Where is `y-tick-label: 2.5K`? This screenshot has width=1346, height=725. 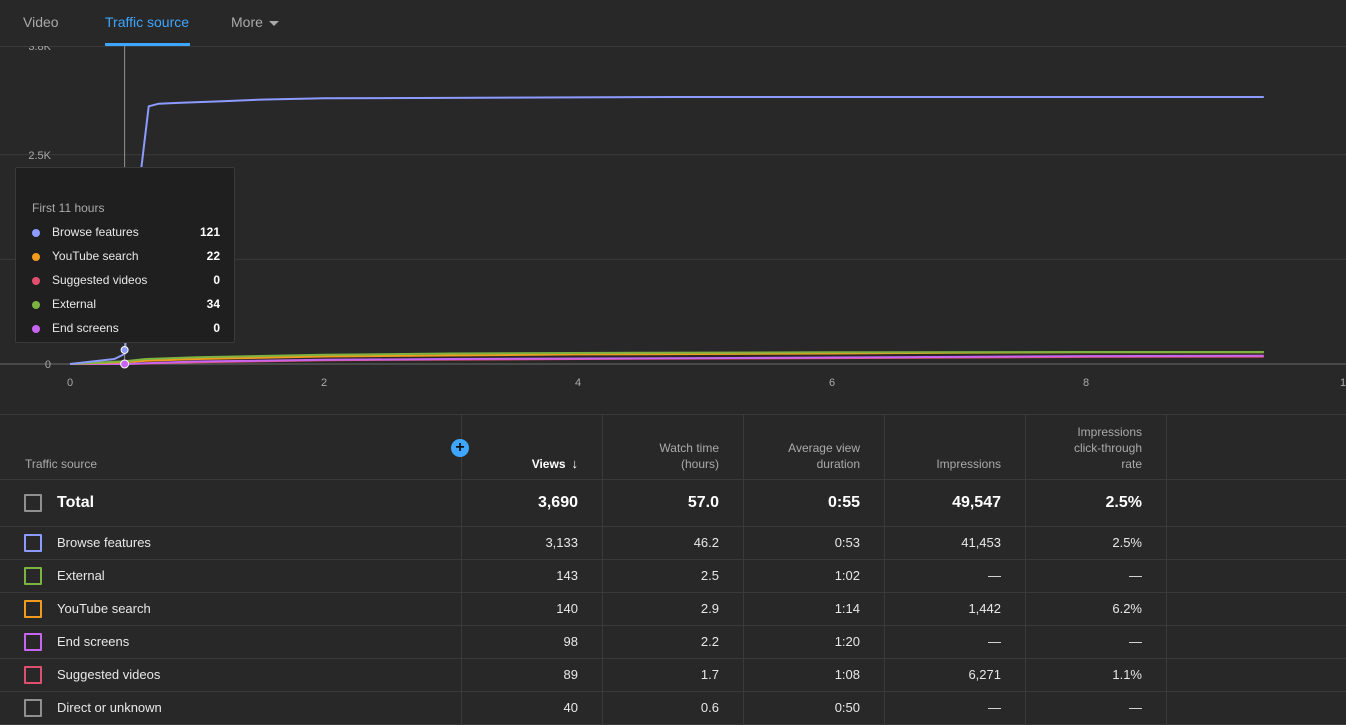 y-tick-label: 2.5K is located at coordinates (39, 156).